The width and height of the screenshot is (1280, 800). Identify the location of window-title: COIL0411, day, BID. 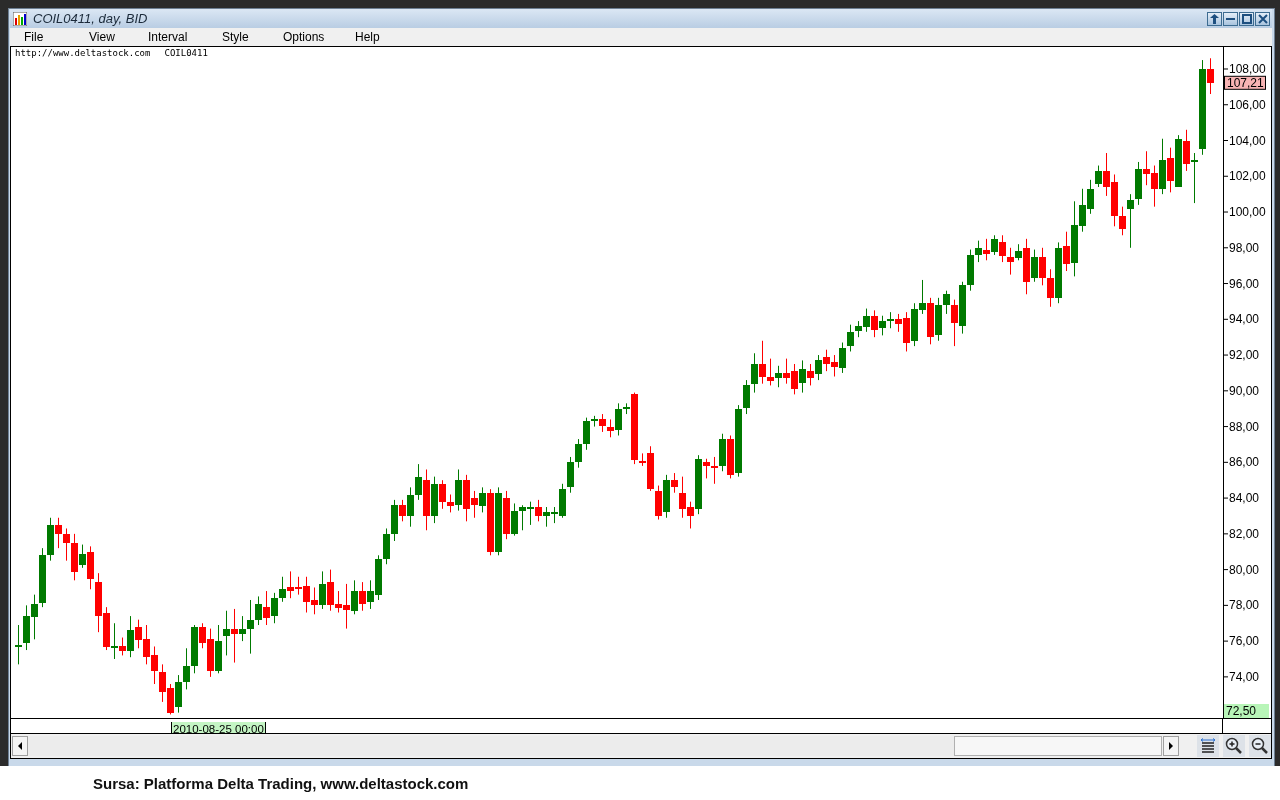
(91, 18).